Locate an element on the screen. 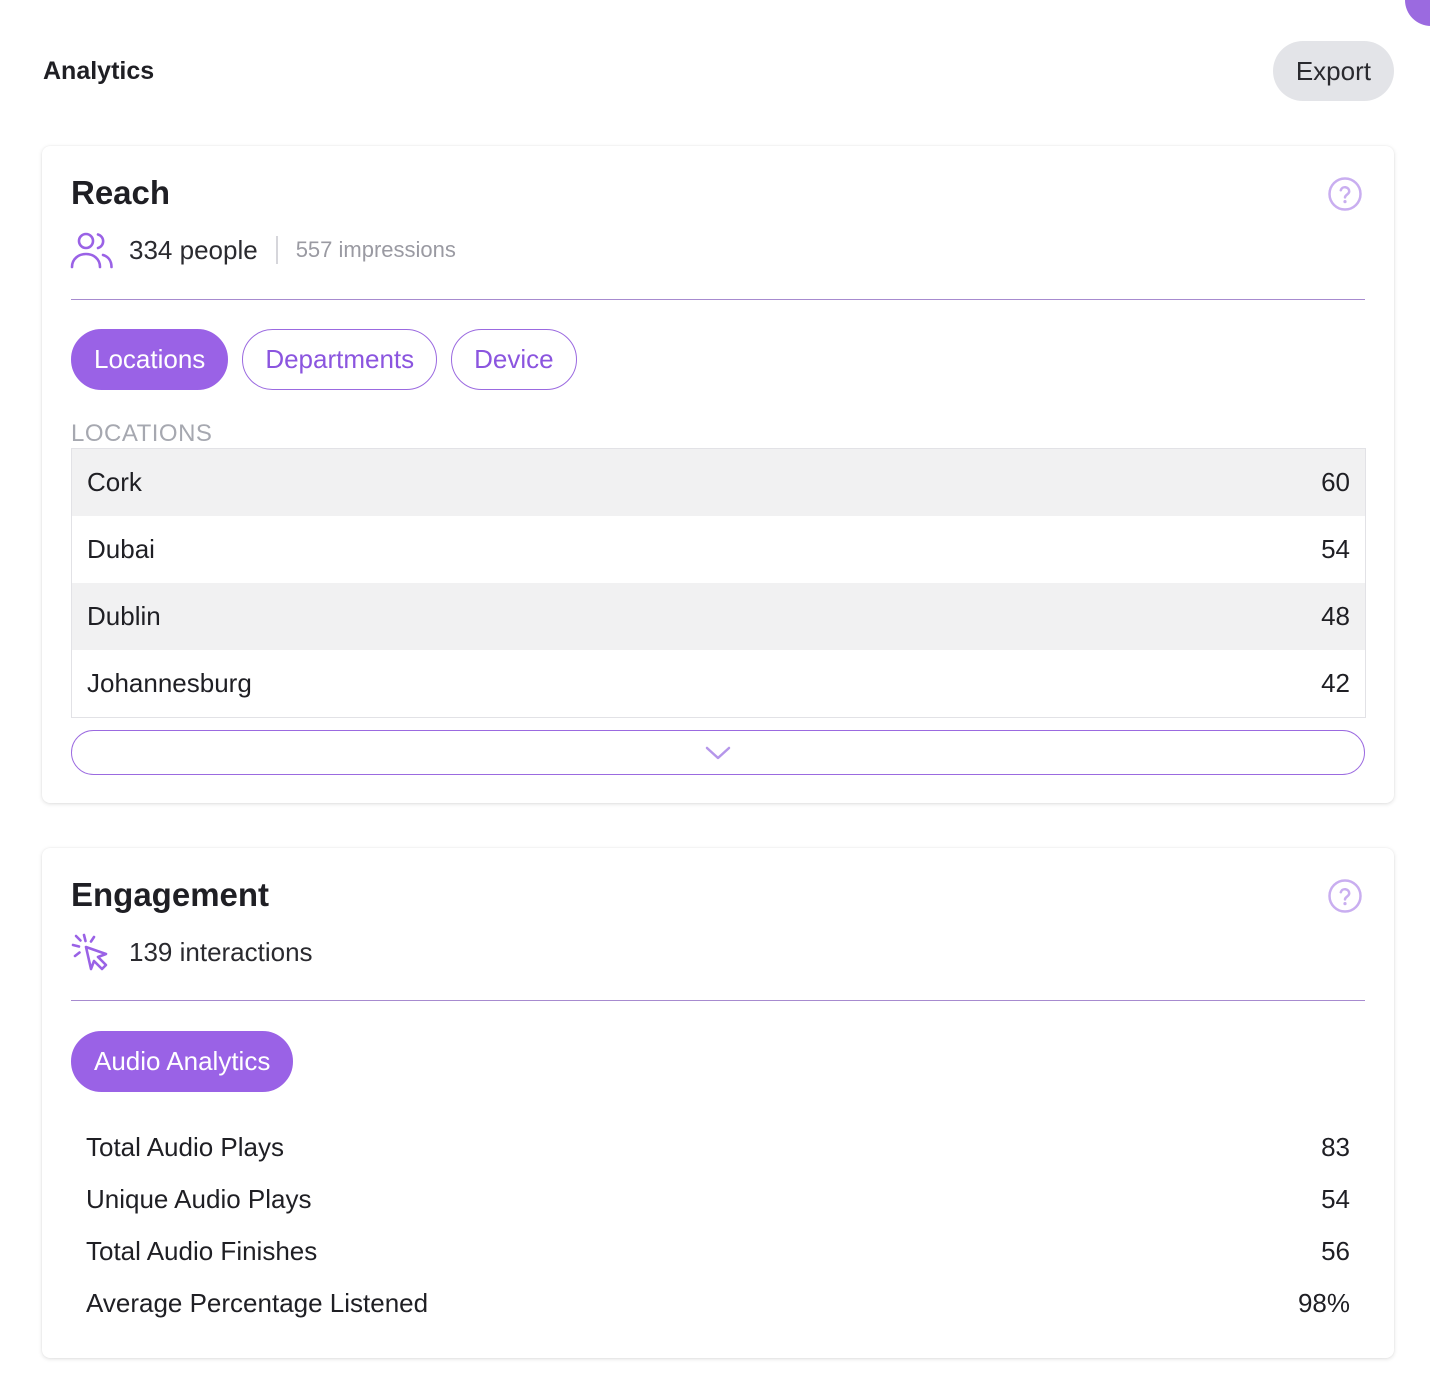 The image size is (1430, 1396). tab-locations: Locations is located at coordinates (150, 359).